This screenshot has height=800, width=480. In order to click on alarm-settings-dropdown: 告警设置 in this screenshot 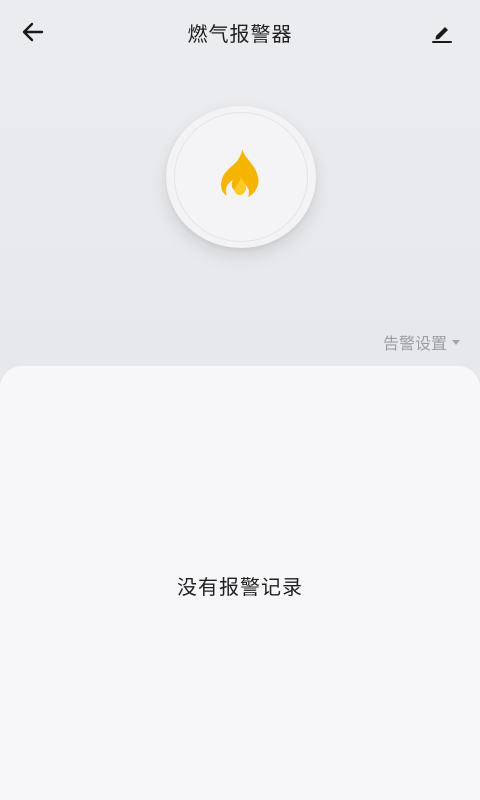, I will do `click(421, 342)`.